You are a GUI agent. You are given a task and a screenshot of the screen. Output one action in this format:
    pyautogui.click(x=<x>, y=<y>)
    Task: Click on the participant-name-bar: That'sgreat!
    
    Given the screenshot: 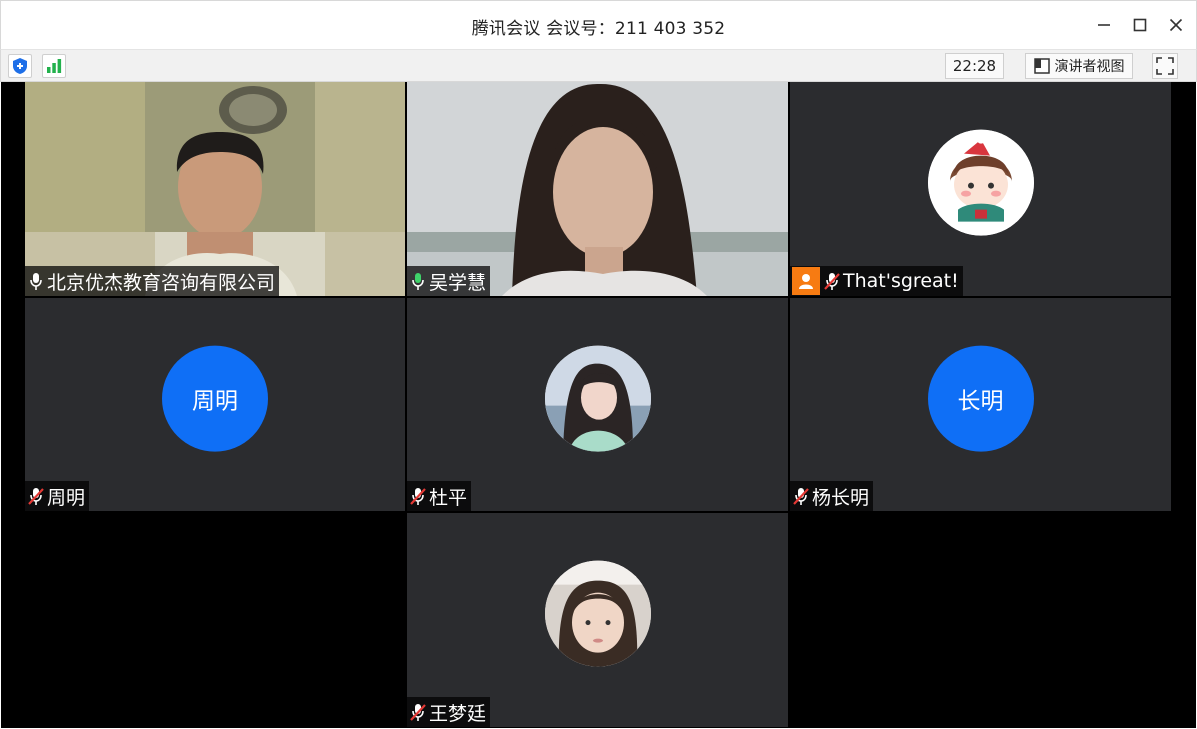 What is the action you would take?
    pyautogui.click(x=876, y=281)
    